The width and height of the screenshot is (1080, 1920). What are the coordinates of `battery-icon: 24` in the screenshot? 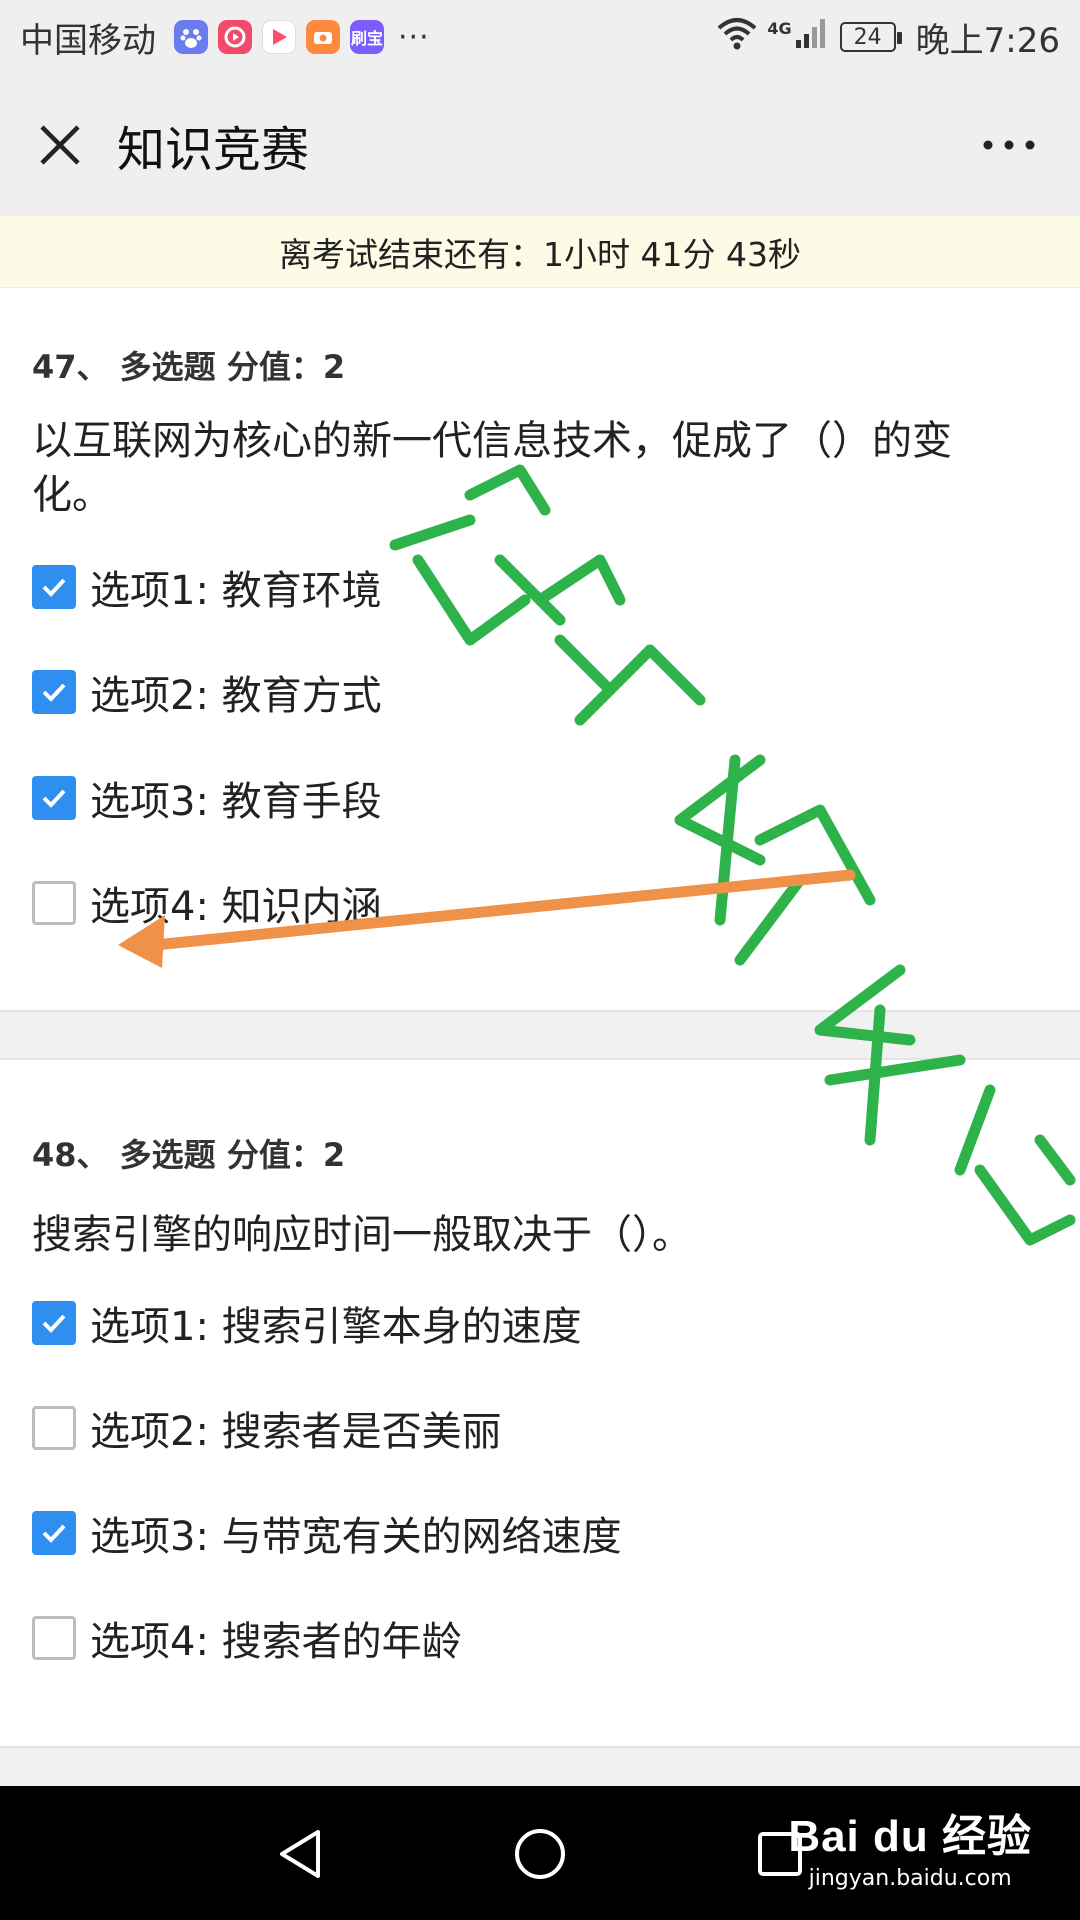 It's located at (870, 37).